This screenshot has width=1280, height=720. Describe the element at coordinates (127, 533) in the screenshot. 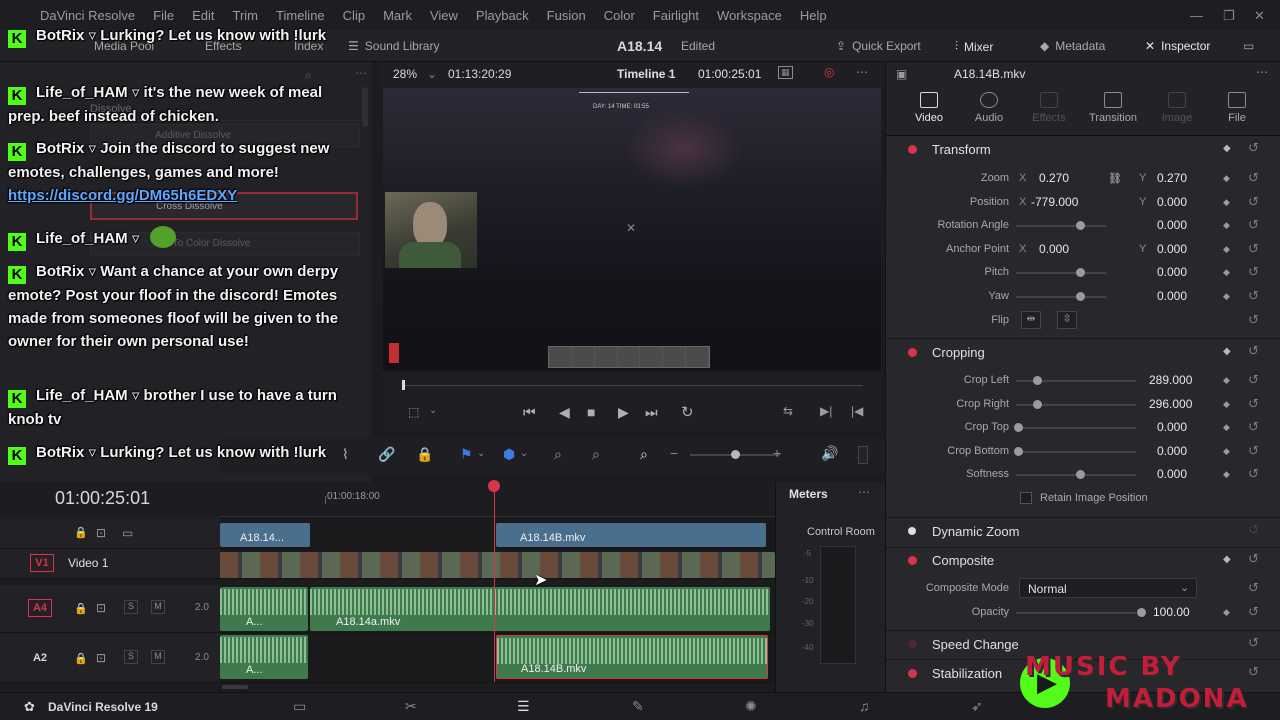

I see `track-visibility-icon: ▭` at that location.